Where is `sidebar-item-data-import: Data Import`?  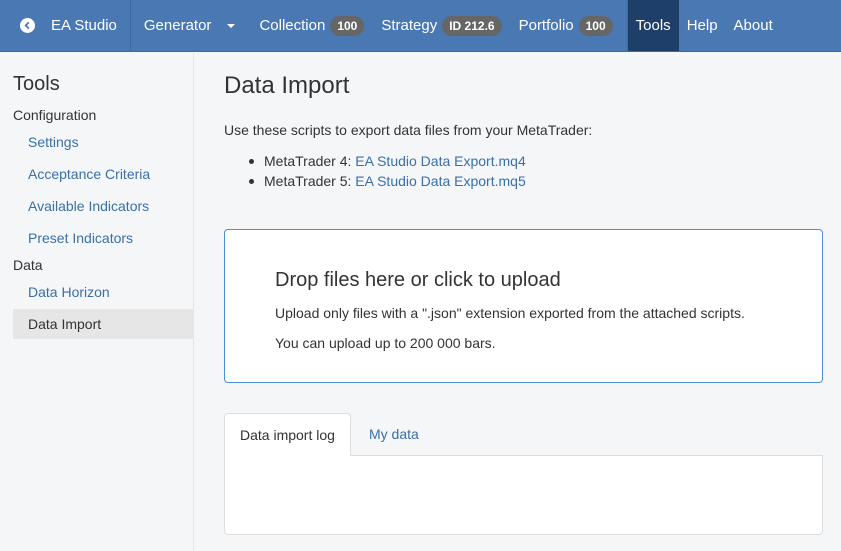 sidebar-item-data-import: Data Import is located at coordinates (103, 324).